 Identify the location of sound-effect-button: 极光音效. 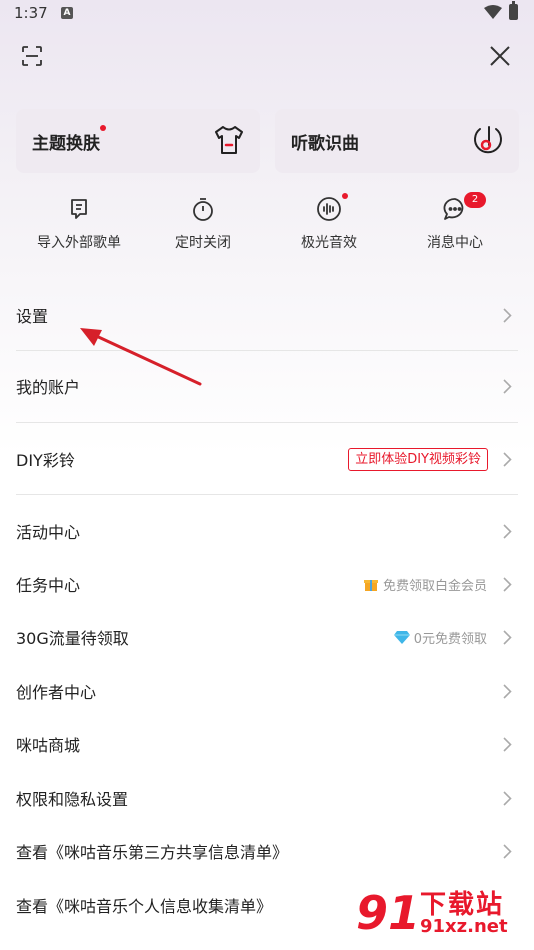
(329, 222).